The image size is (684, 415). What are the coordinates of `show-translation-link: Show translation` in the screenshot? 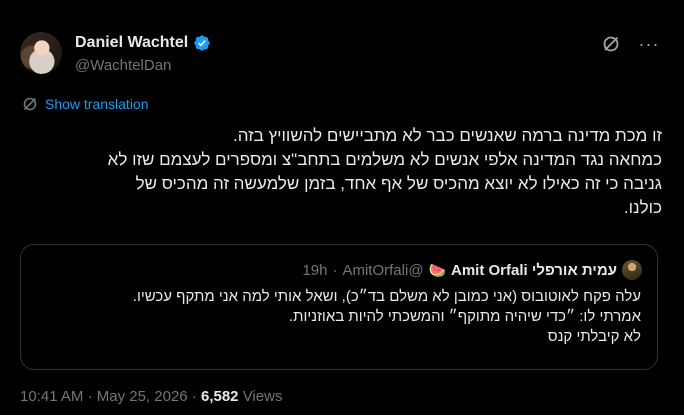 It's located at (85, 104).